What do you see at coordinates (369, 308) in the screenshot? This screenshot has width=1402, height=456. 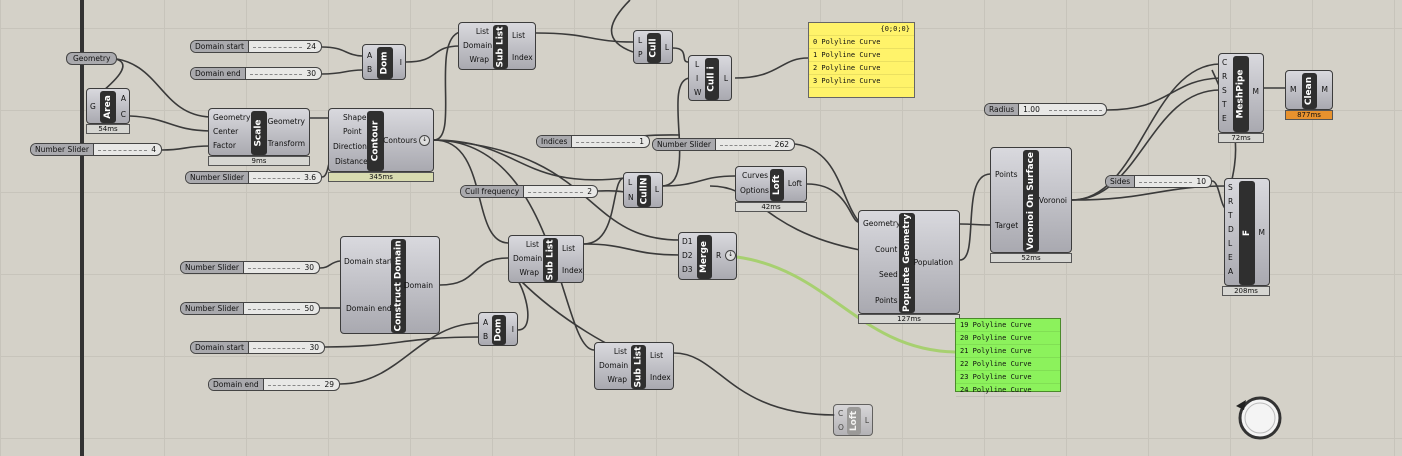 I see `input-domain-end: Domain end` at bounding box center [369, 308].